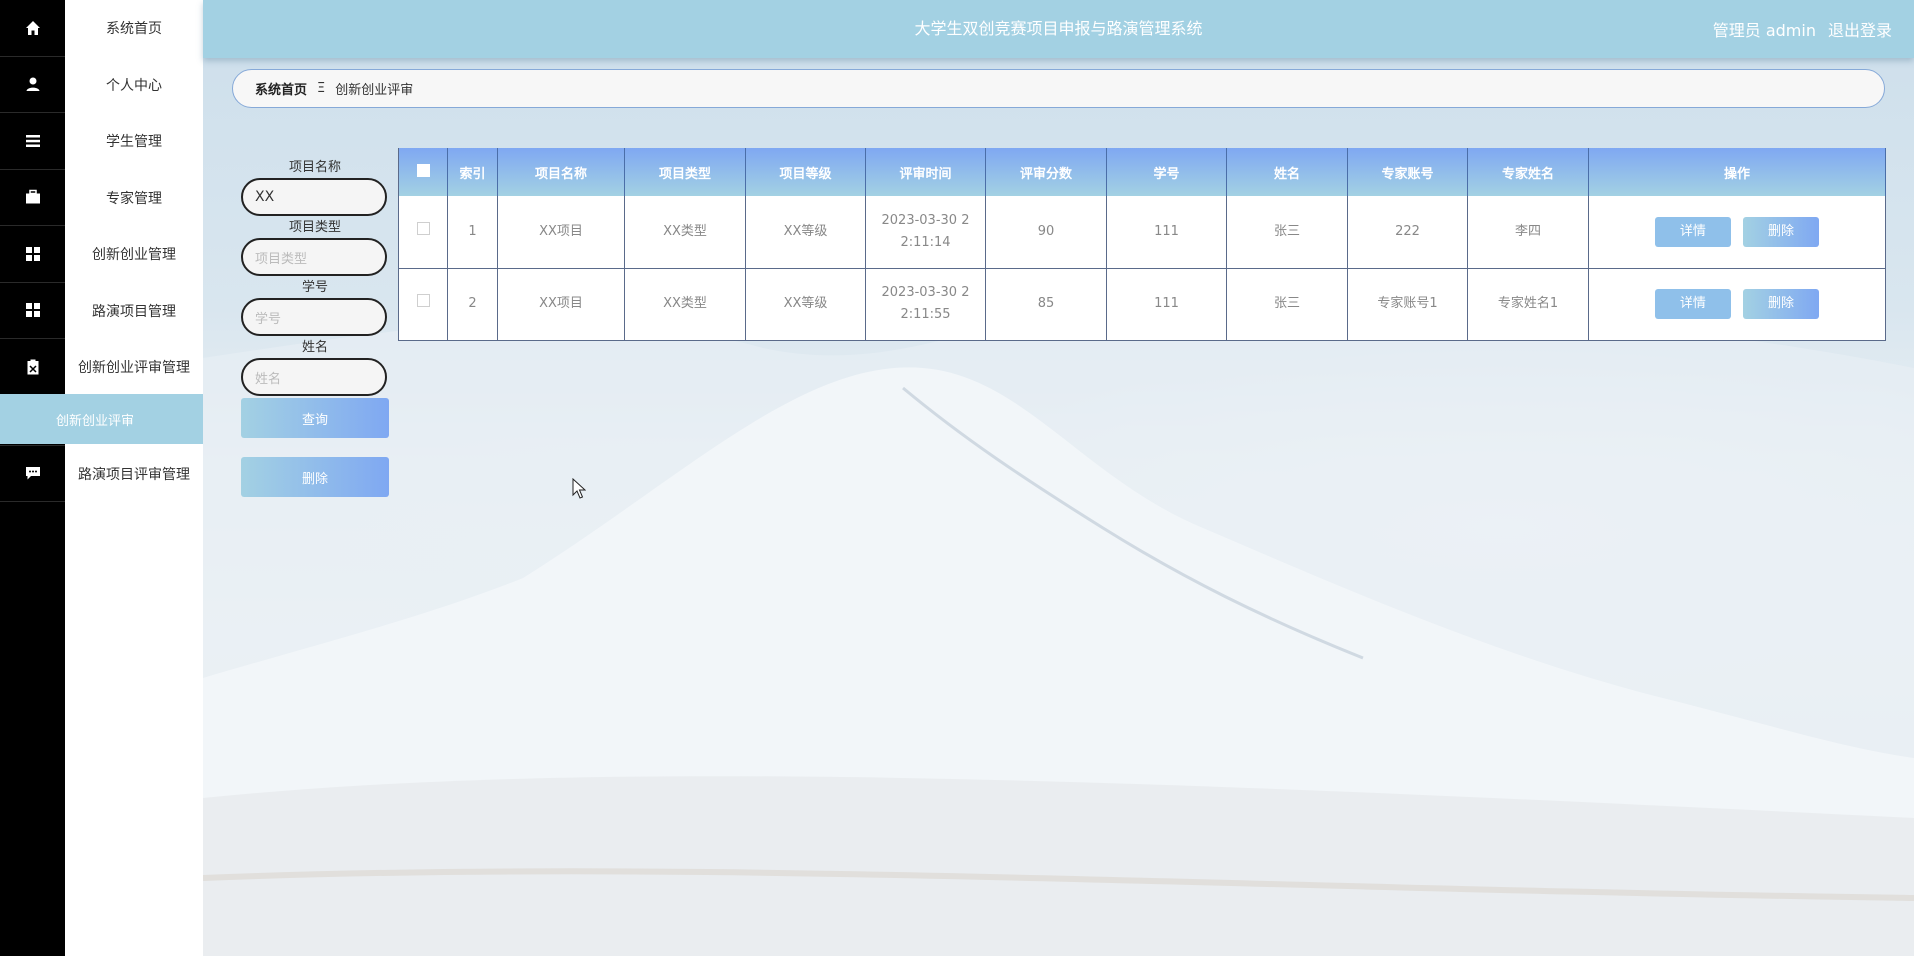  What do you see at coordinates (314, 317) in the screenshot?
I see `student-no-input: 学号` at bounding box center [314, 317].